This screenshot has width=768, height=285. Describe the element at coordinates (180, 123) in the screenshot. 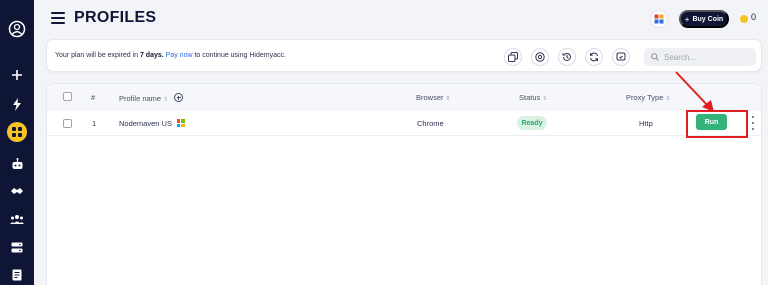

I see `windows-icon` at that location.